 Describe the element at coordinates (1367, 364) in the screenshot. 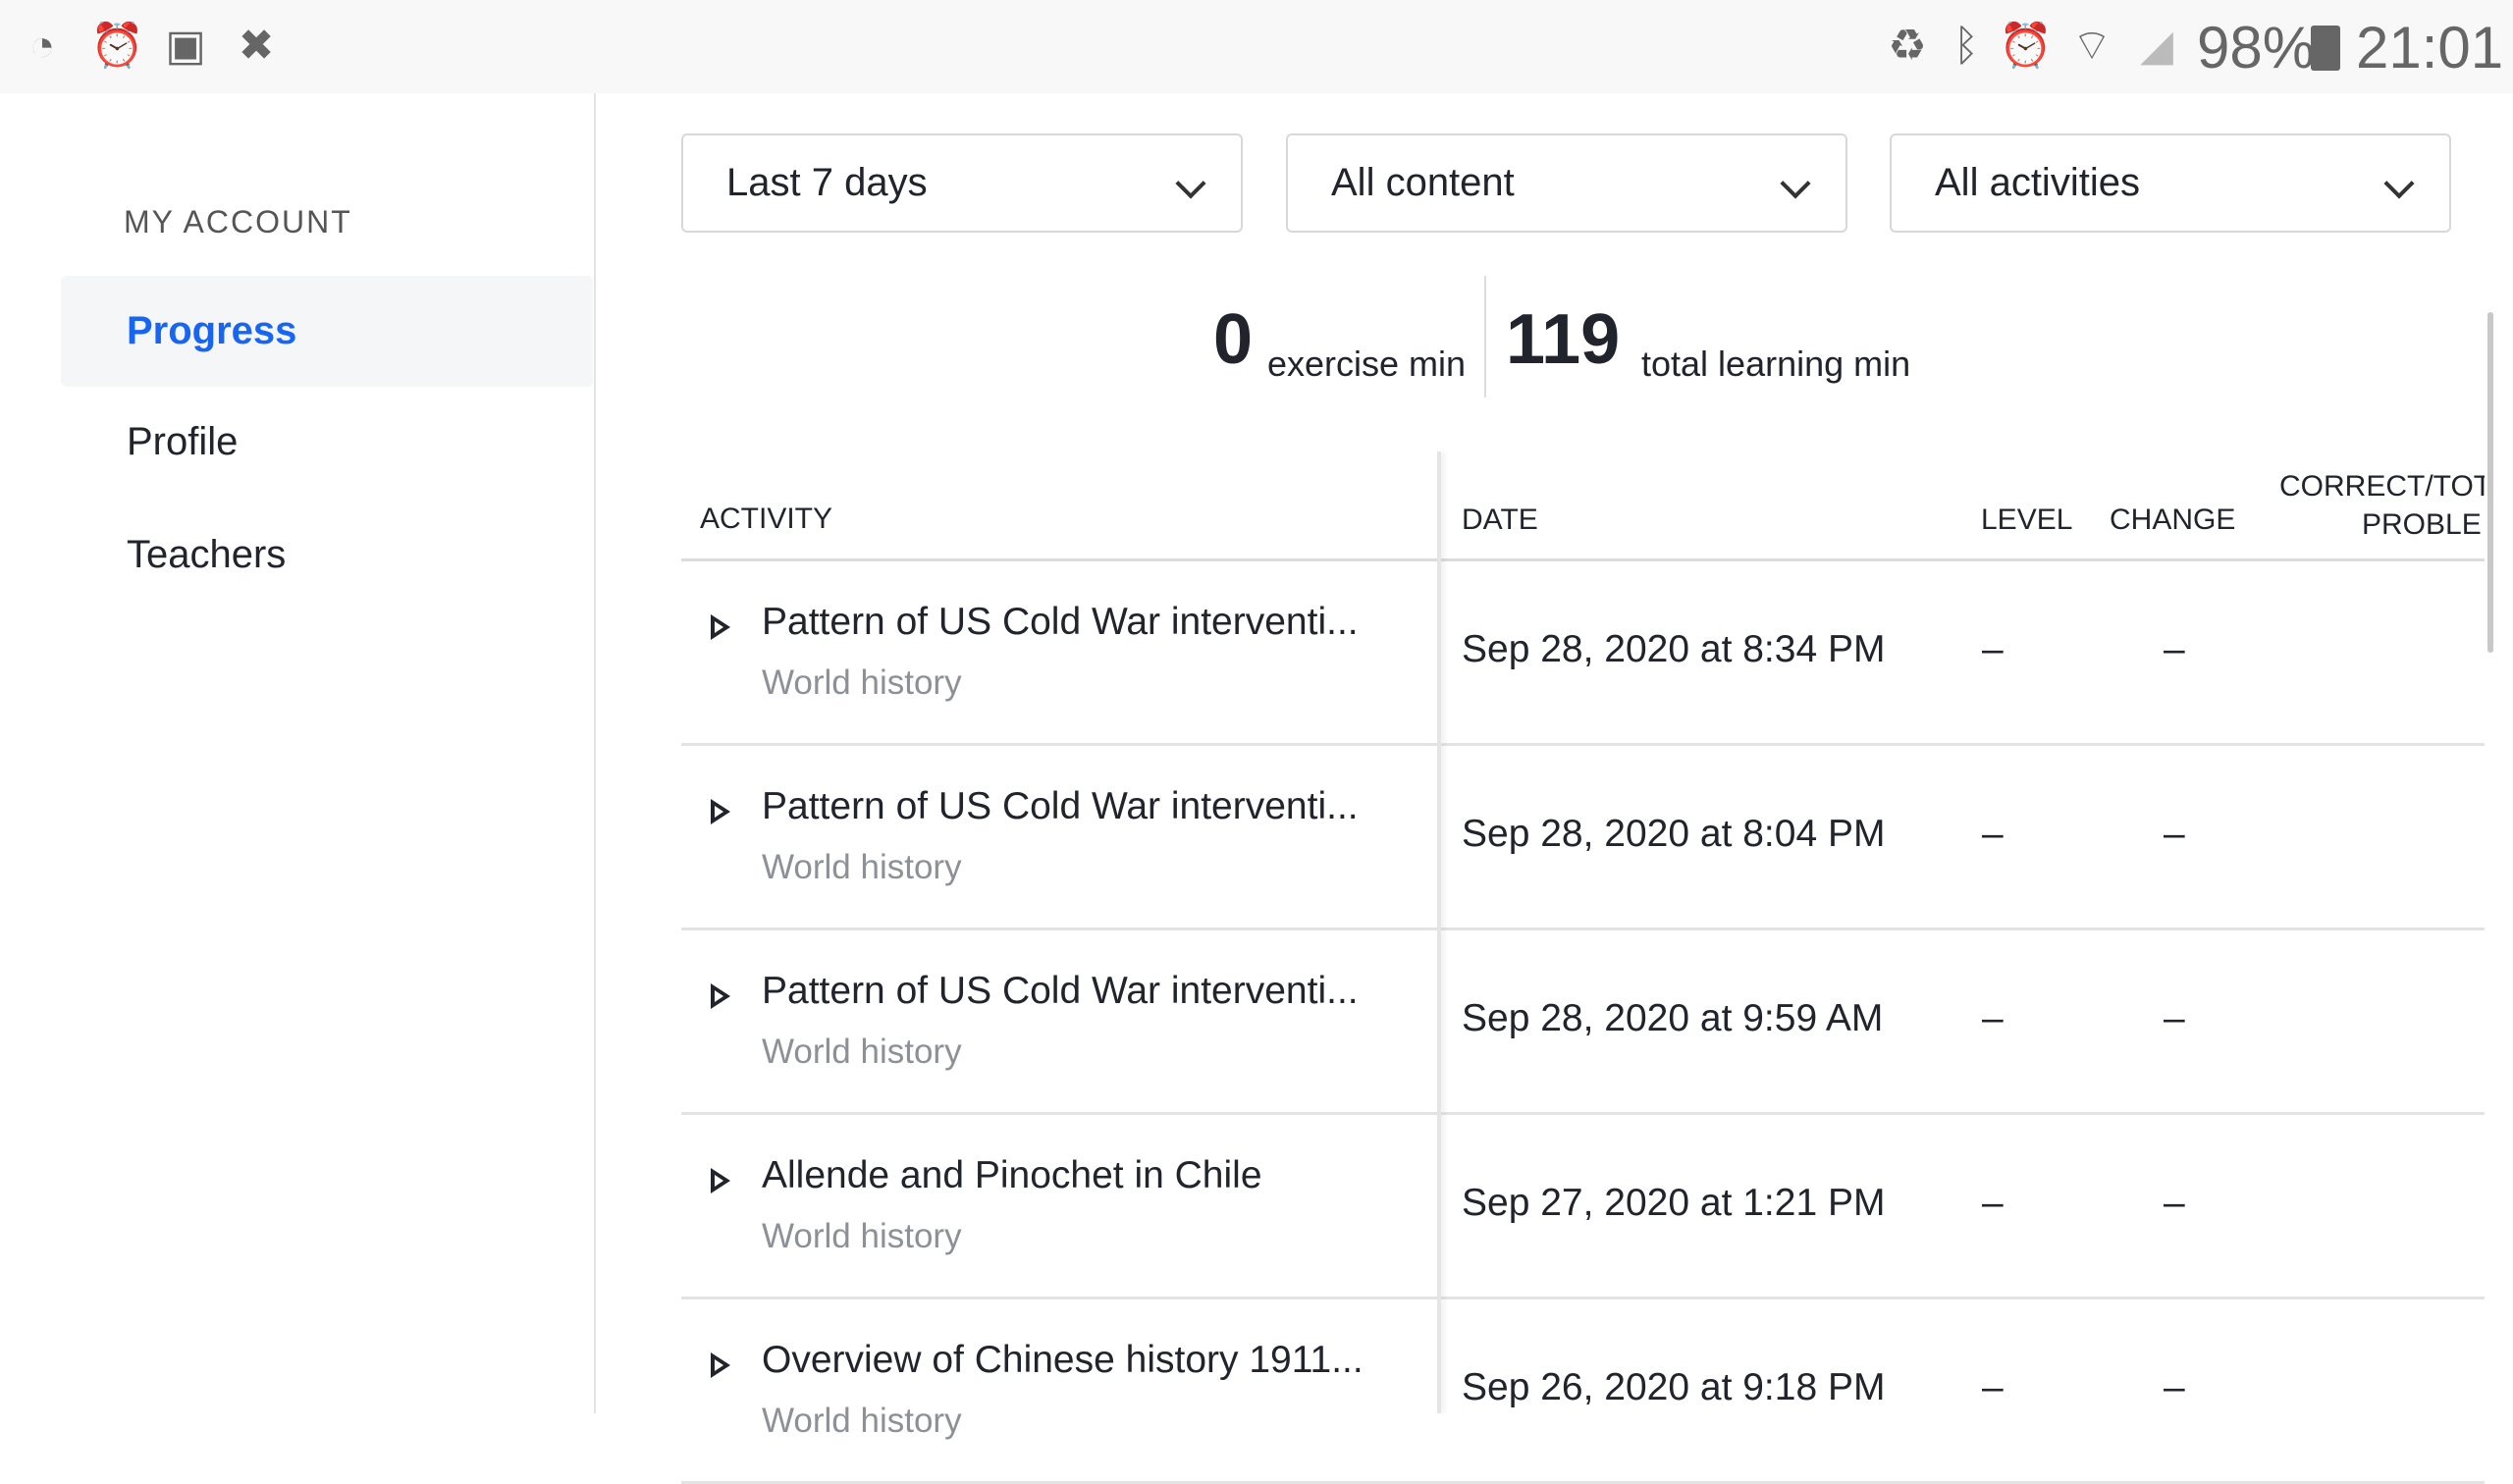

I see `exercise-minutes-label: exercise min` at that location.